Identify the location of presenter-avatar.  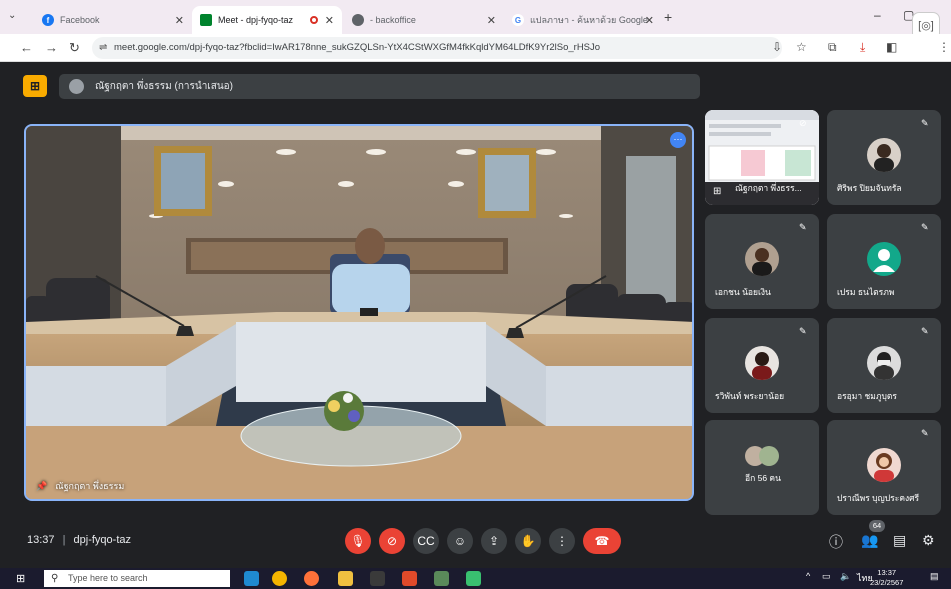
(76, 86).